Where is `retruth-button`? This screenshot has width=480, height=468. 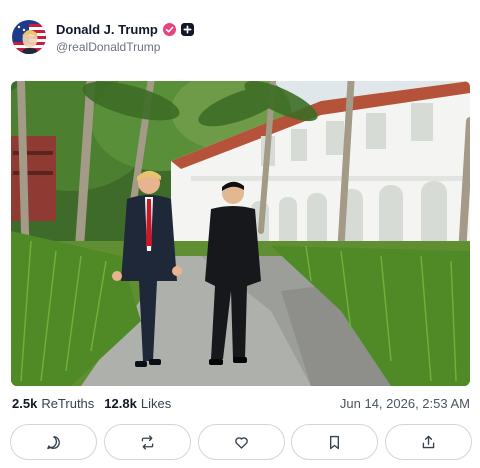 retruth-button is located at coordinates (147, 442).